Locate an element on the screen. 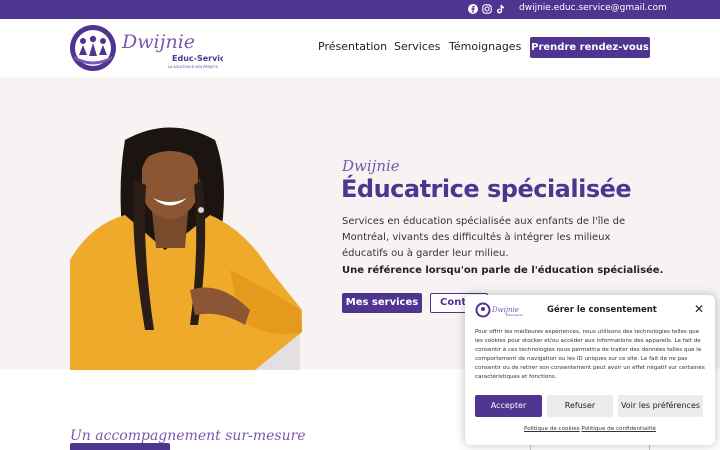 Image resolution: width=720 pixels, height=450 pixels. book-appointment-button: Prendre rendez-vous is located at coordinates (590, 47).